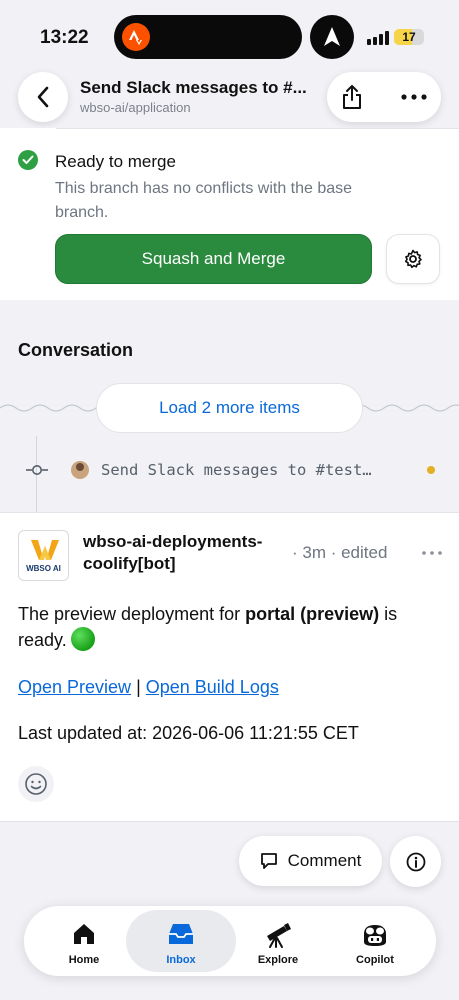 This screenshot has width=459, height=1000. I want to click on tab-home: Home, so click(84, 941).